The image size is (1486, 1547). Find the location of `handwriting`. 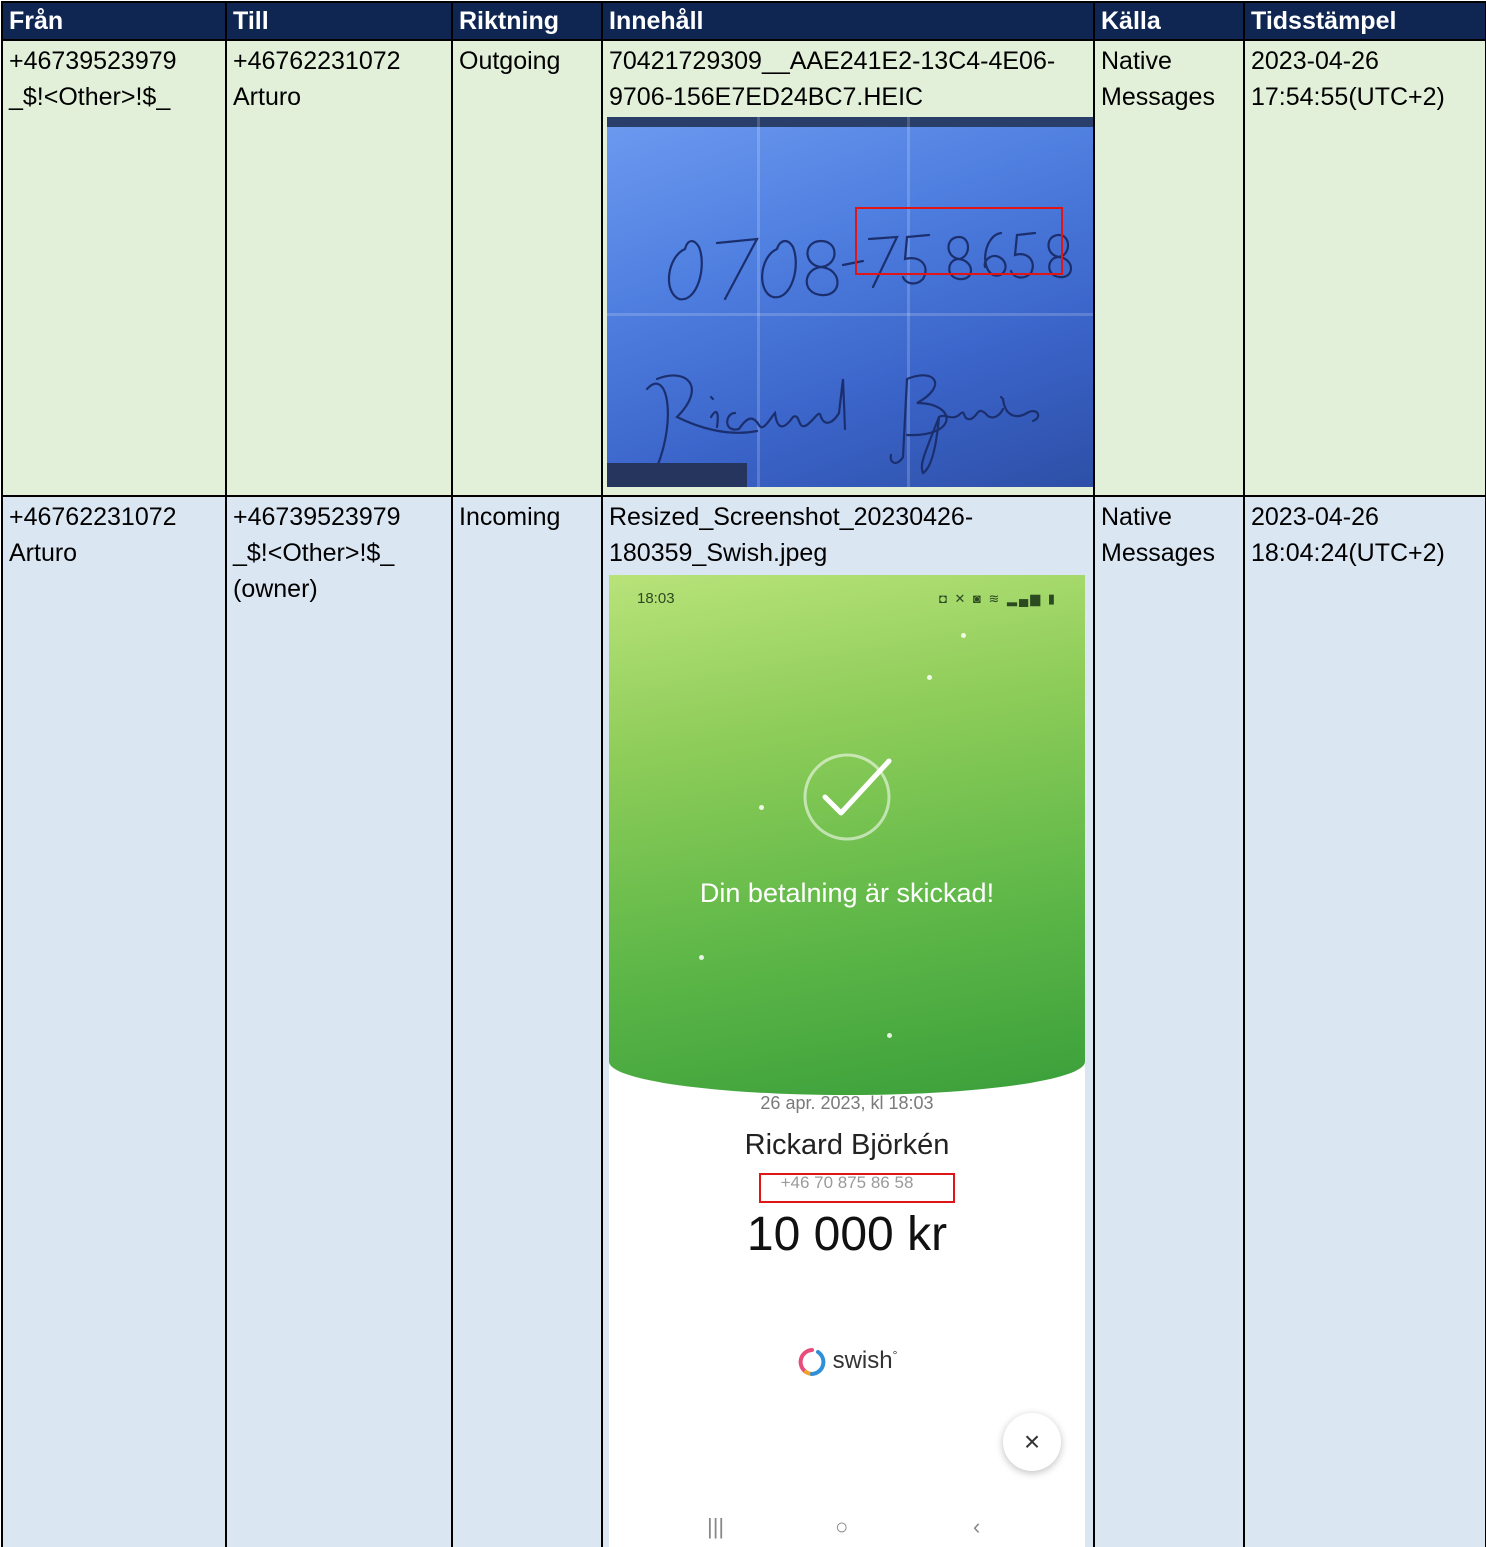

handwriting is located at coordinates (859, 353).